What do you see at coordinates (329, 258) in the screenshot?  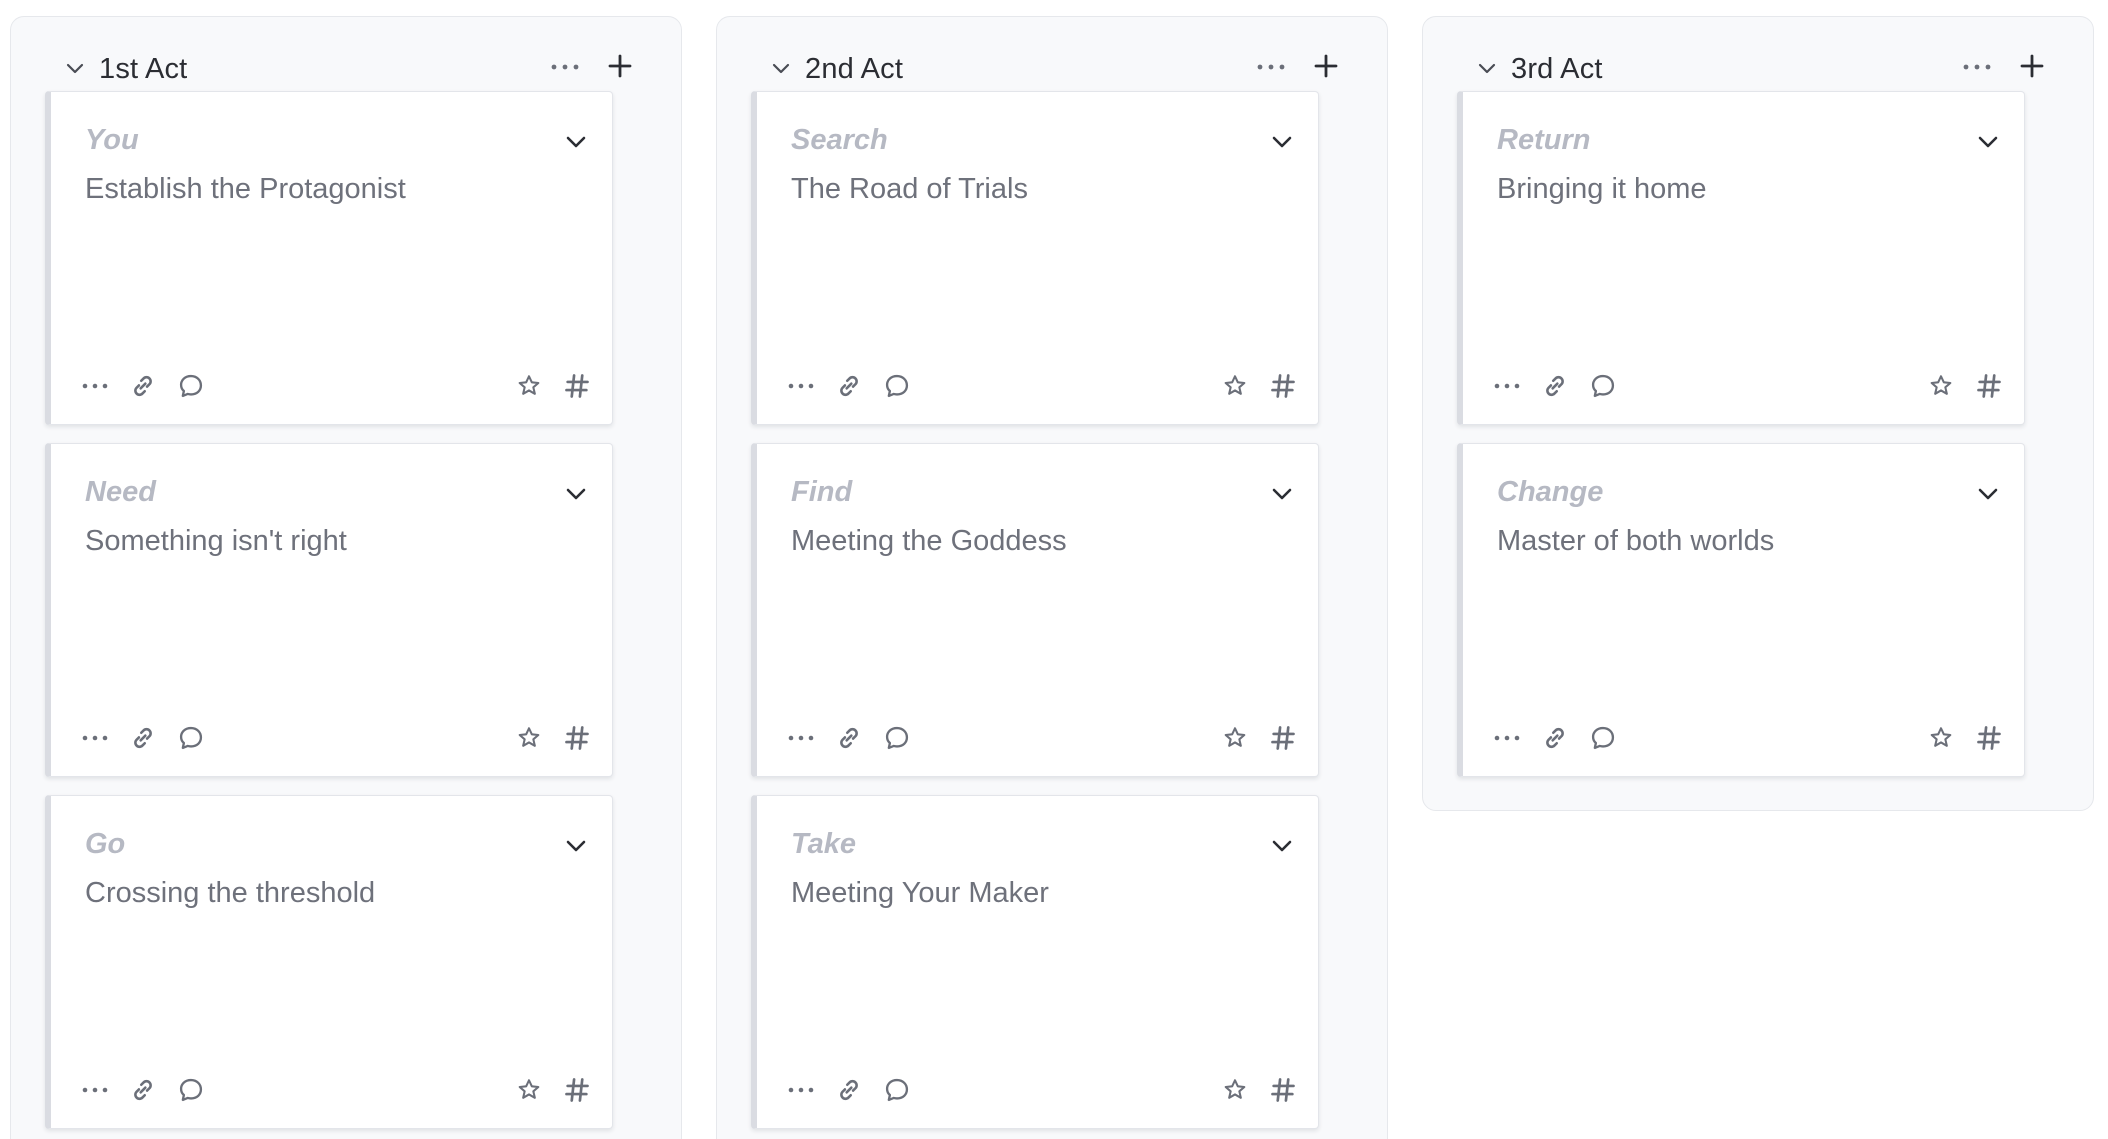 I see `story-card: You Establish the Protagonist` at bounding box center [329, 258].